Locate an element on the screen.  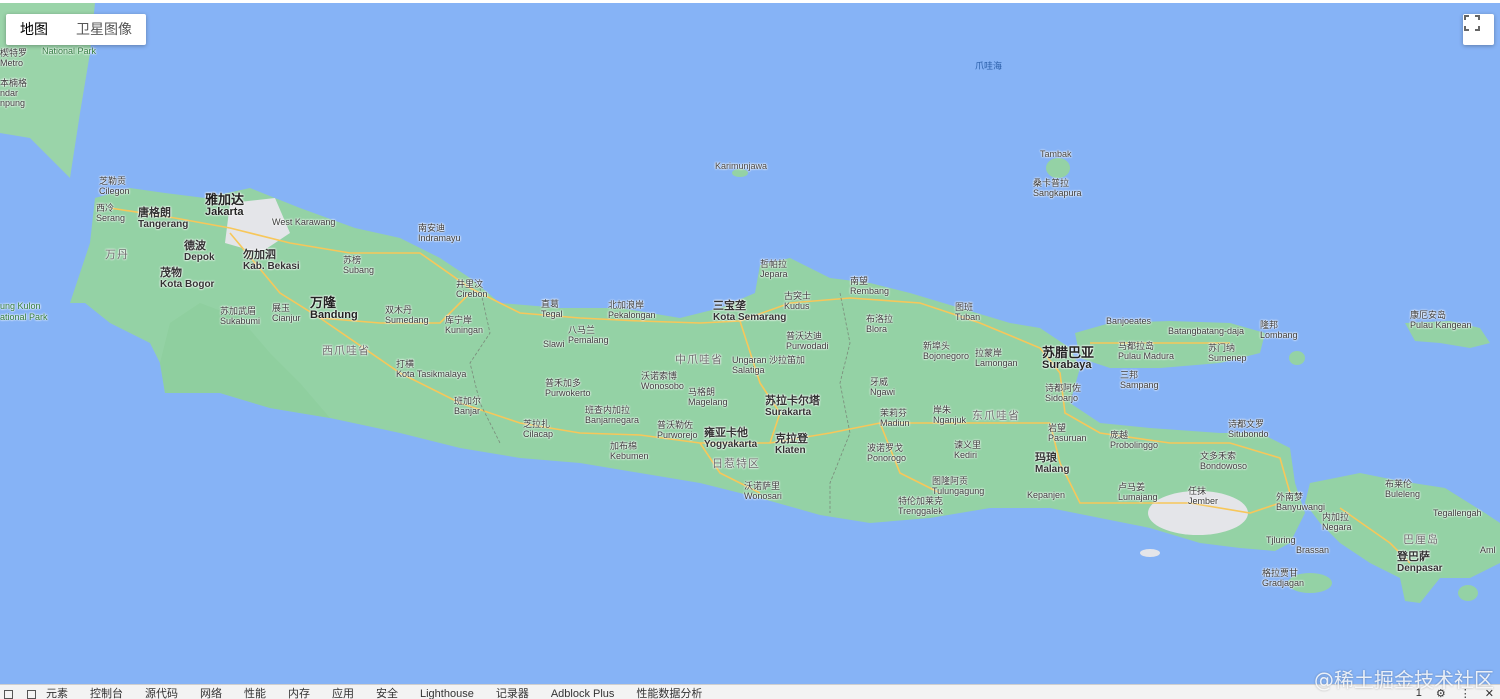
place-label-madiun: 茉莉芬 Madiun is located at coordinates (895, 418).